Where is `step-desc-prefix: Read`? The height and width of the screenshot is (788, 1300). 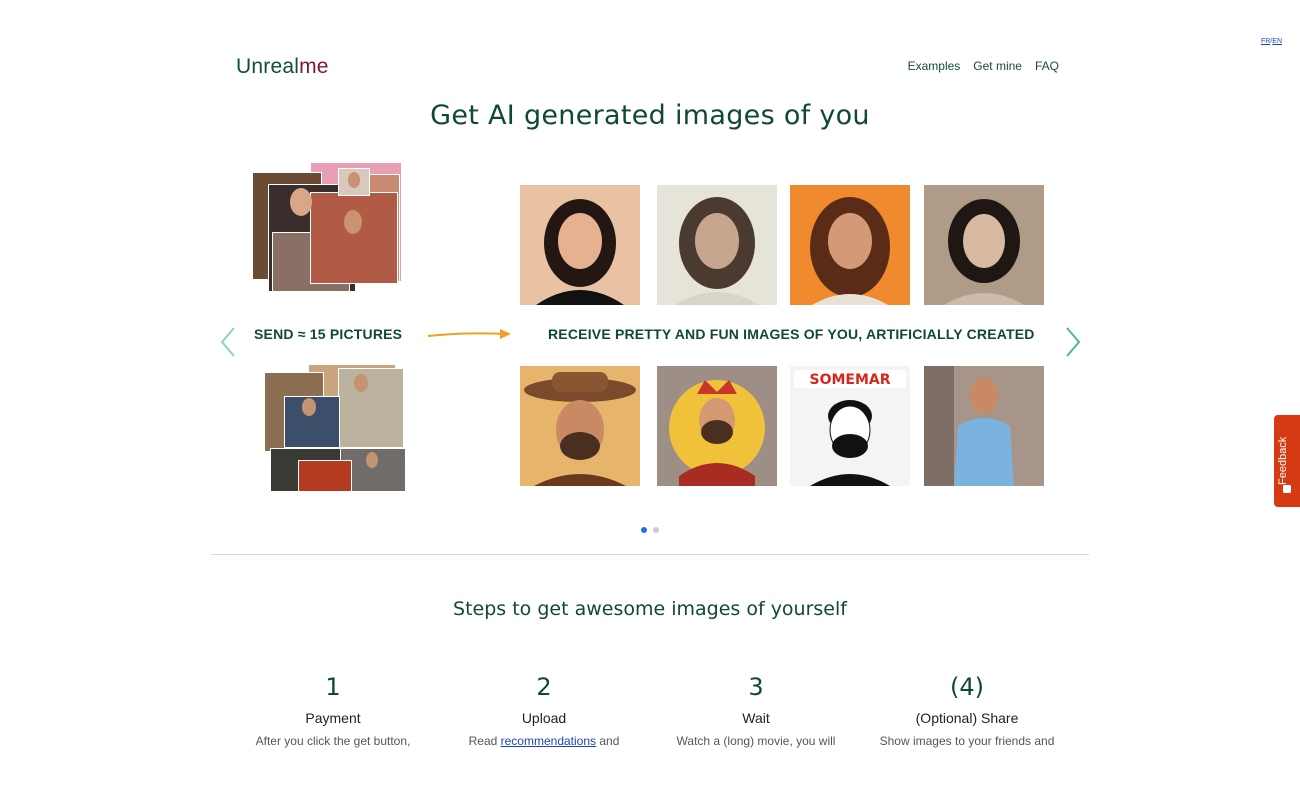 step-desc-prefix: Read is located at coordinates (484, 741).